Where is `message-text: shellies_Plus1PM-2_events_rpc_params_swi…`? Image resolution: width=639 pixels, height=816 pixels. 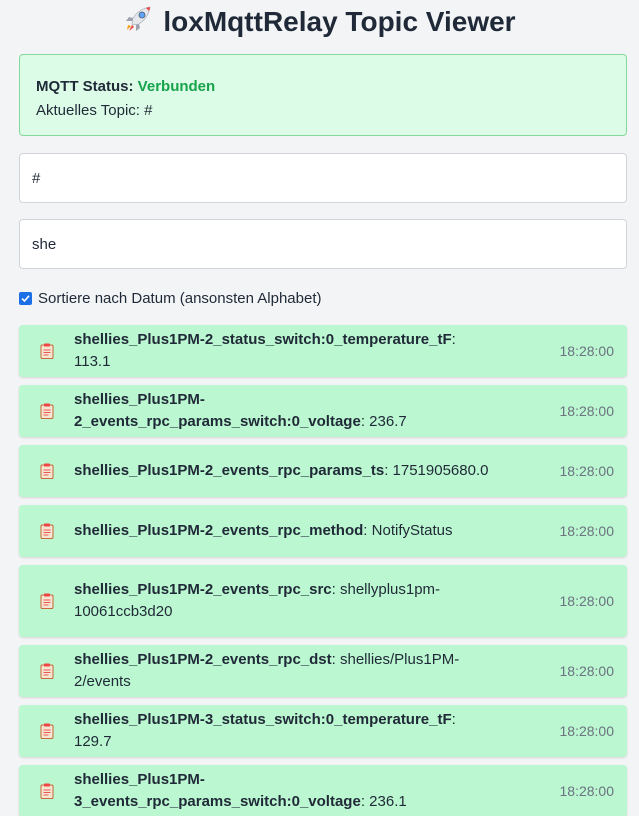 message-text: shellies_Plus1PM-2_events_rpc_params_swi… is located at coordinates (284, 411).